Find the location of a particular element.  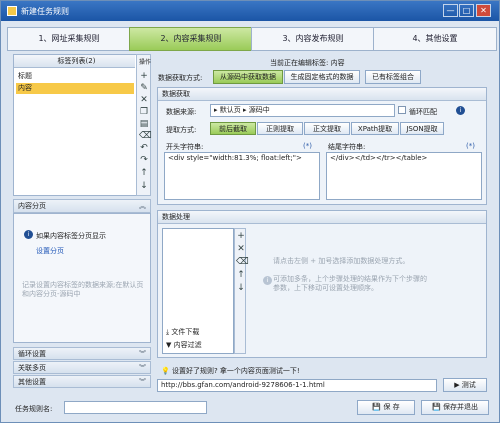

multi-page-label: 关联多页 is located at coordinates (32, 368).